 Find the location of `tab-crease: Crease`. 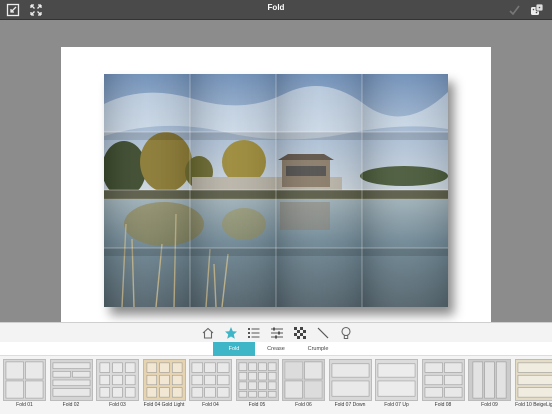

tab-crease: Crease is located at coordinates (276, 349).